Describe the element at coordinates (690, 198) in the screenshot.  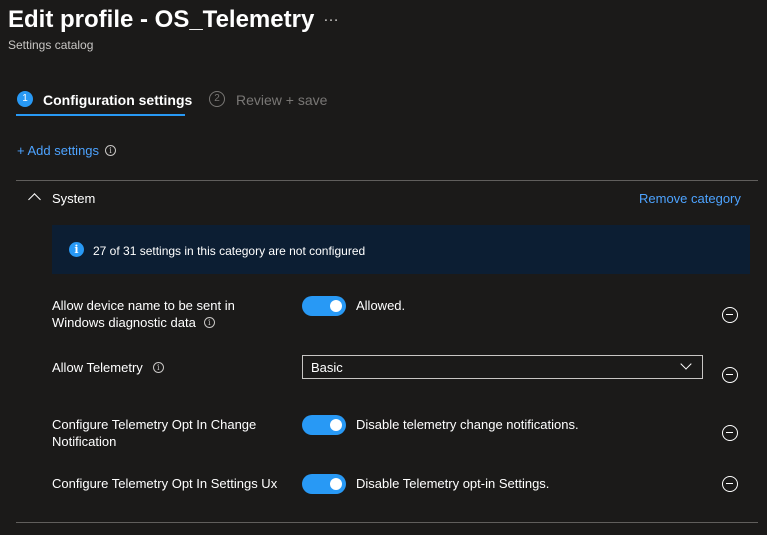
I see `remove-category-link: Remove category` at that location.